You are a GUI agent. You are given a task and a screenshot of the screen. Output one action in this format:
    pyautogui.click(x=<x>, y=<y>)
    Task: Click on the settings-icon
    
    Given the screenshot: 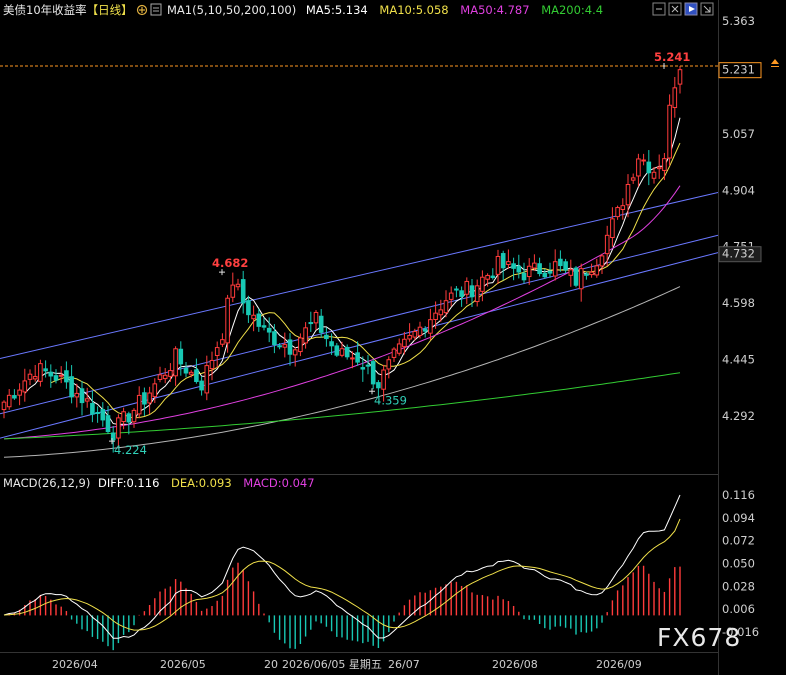 What is the action you would take?
    pyautogui.click(x=142, y=10)
    